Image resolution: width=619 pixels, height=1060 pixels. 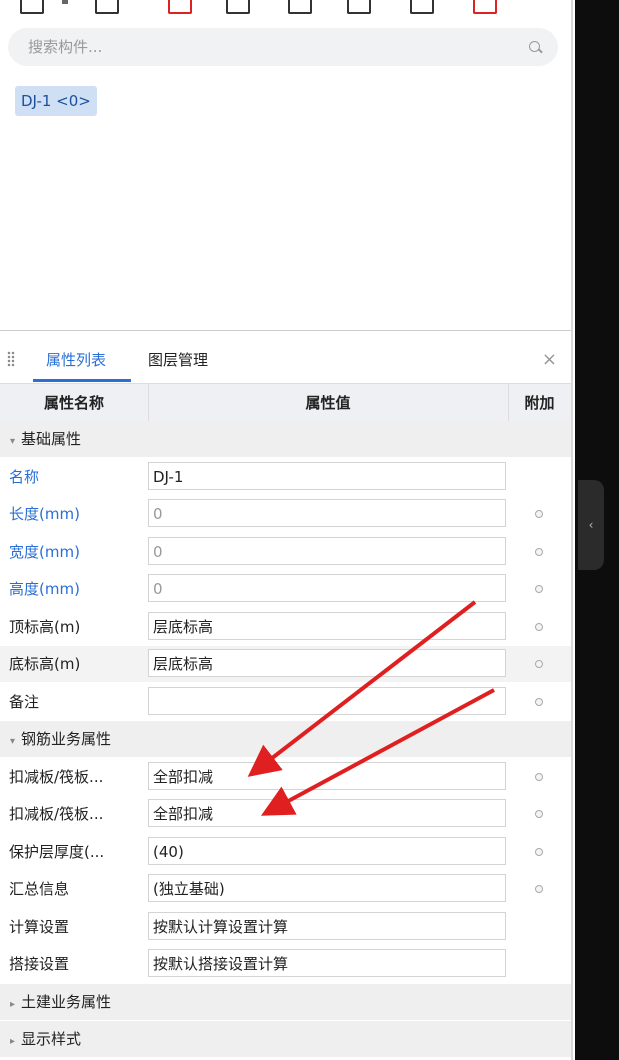 What do you see at coordinates (24, 701) in the screenshot?
I see `property-name: 备注` at bounding box center [24, 701].